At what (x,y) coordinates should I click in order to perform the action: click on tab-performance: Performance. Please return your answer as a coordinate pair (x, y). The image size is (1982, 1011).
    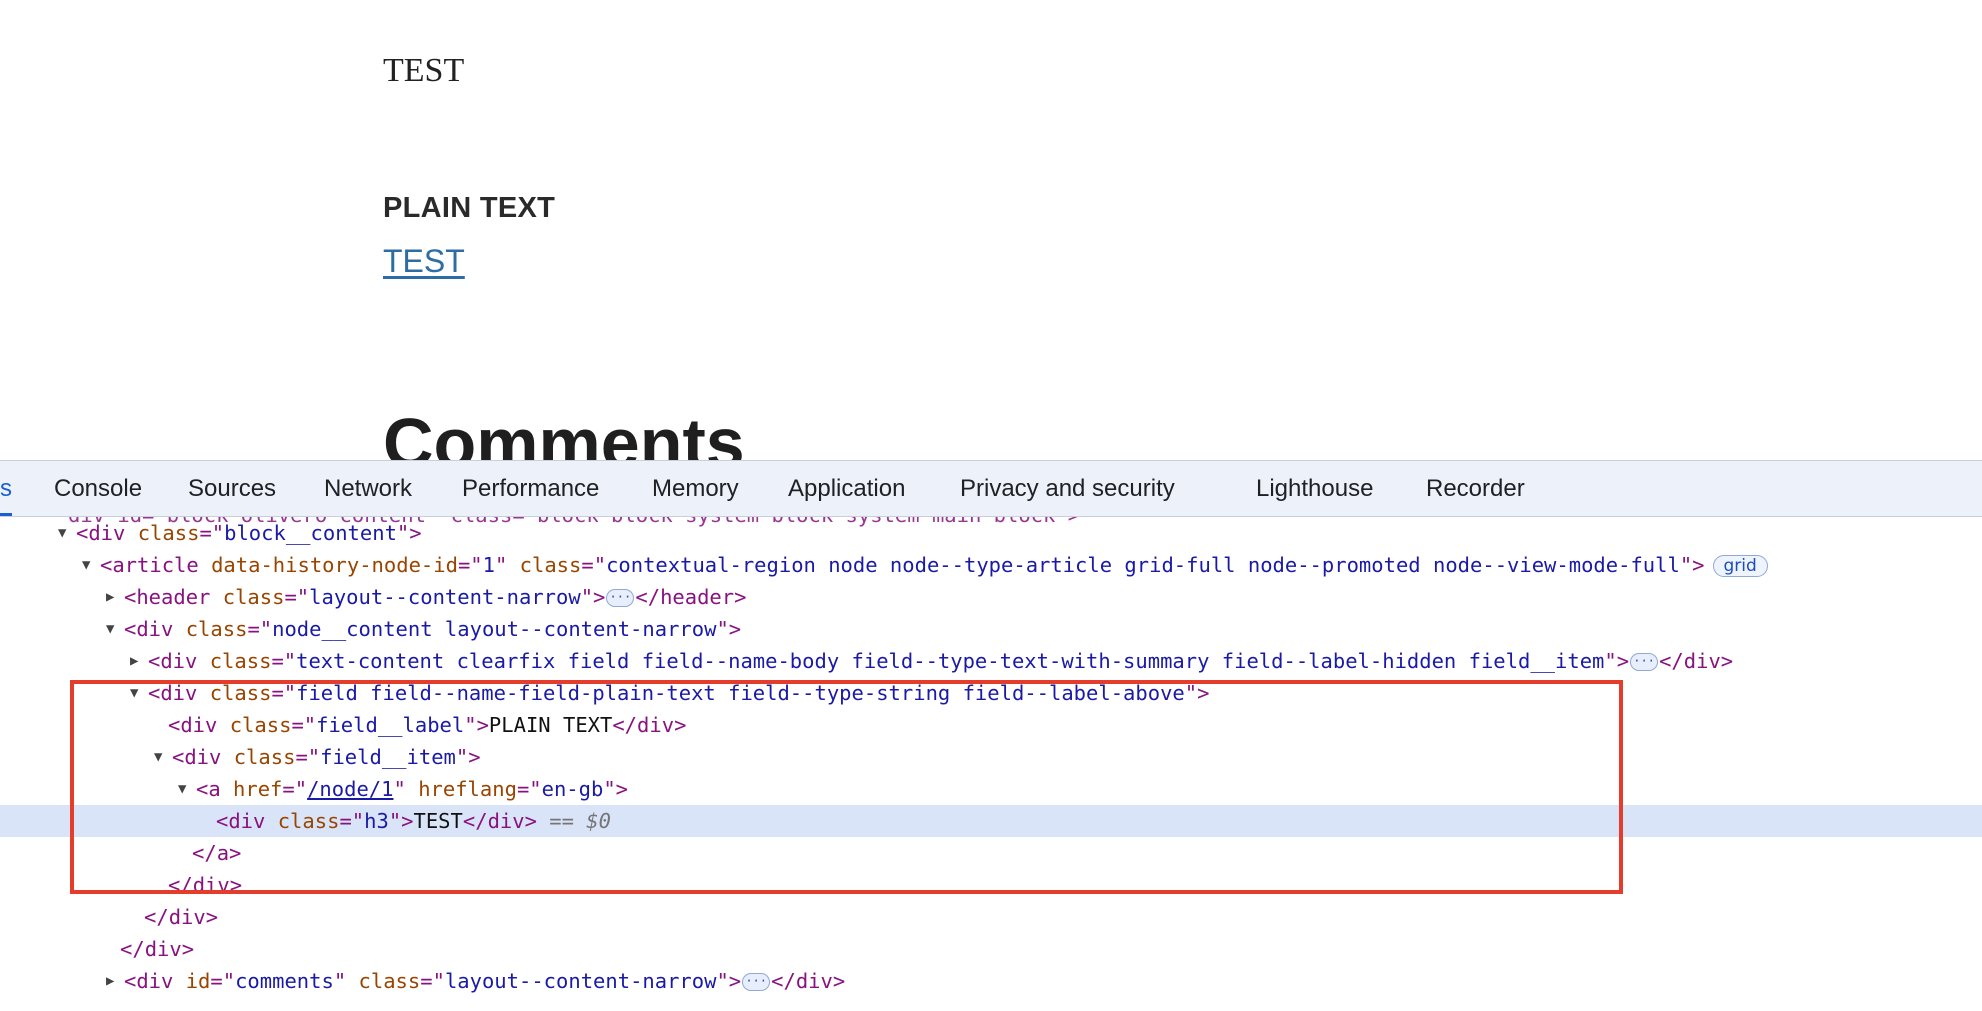
    Looking at the image, I should click on (530, 488).